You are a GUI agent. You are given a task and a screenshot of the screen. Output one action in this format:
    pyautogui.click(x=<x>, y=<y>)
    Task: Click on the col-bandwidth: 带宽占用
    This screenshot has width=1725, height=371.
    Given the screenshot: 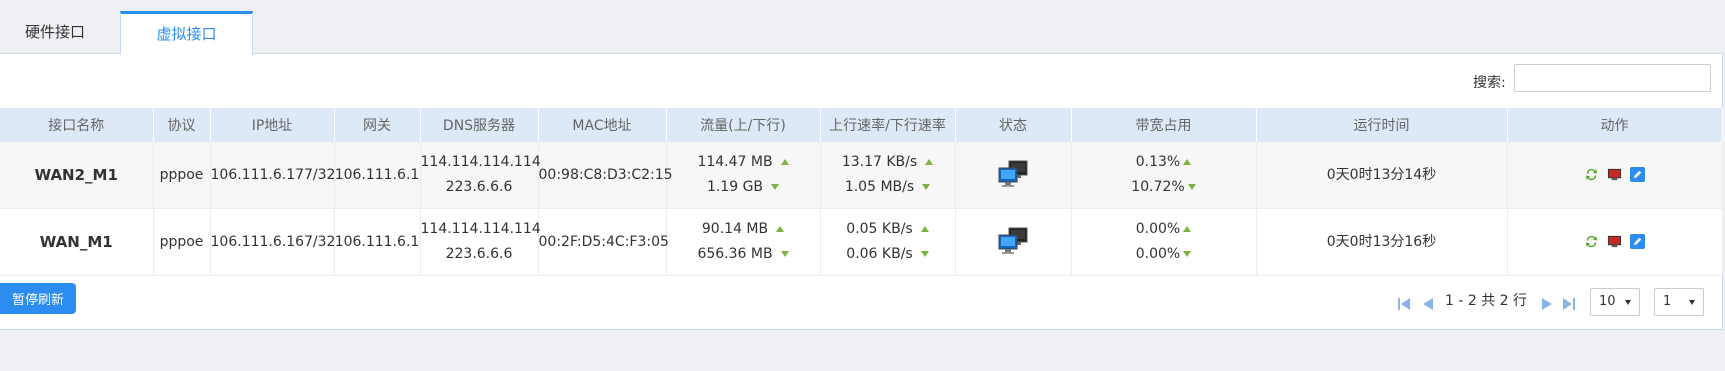 What is the action you would take?
    pyautogui.click(x=1164, y=125)
    